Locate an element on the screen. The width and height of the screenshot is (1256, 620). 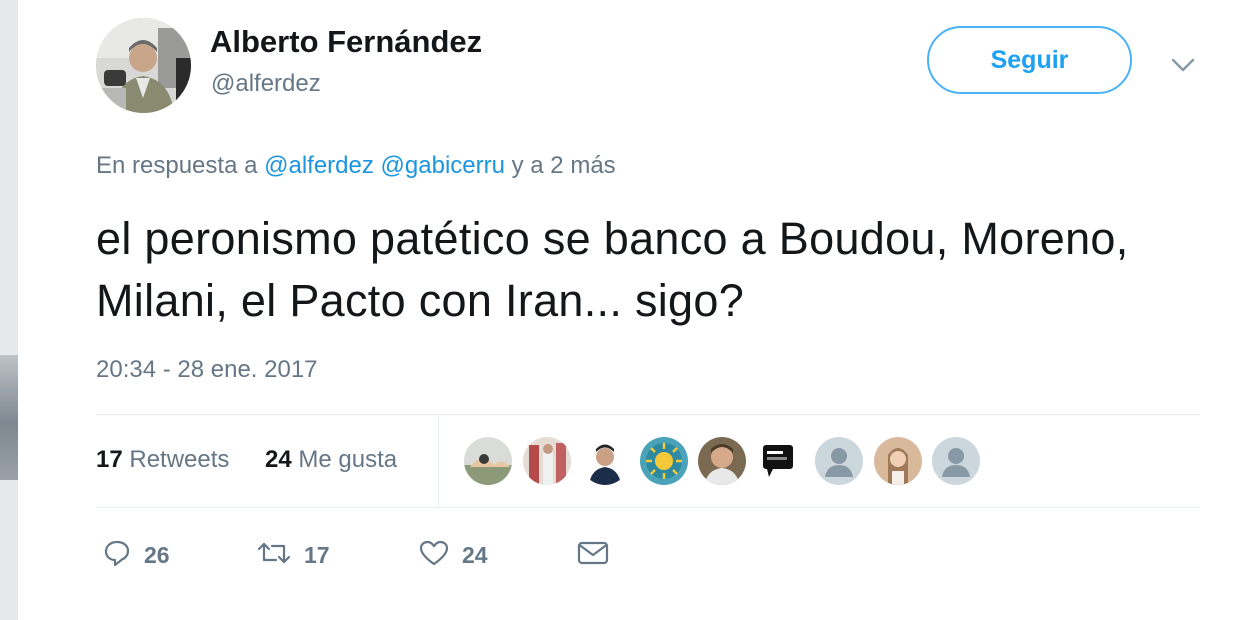
likes-stat-count: 24 is located at coordinates (278, 459).